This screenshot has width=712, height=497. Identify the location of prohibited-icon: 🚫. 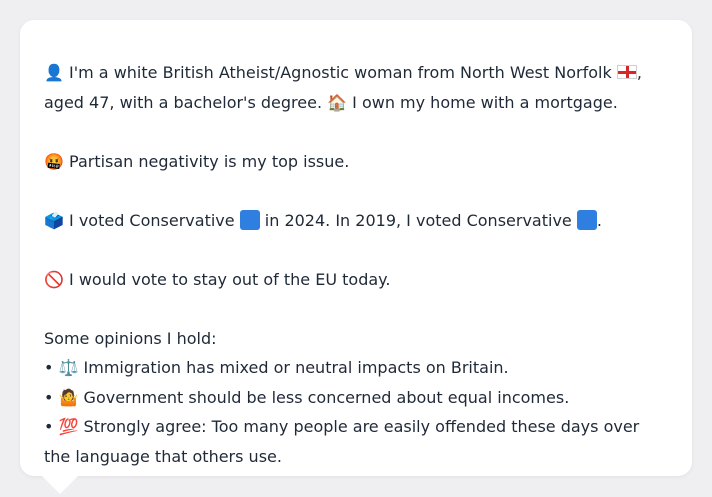
(54, 279).